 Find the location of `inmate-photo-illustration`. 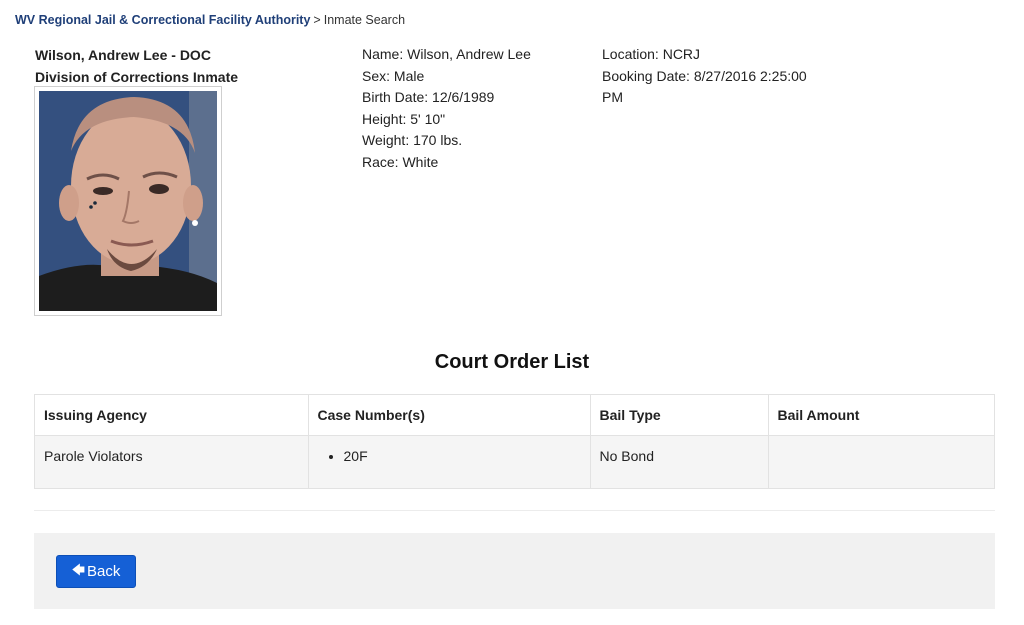

inmate-photo-illustration is located at coordinates (128, 201).